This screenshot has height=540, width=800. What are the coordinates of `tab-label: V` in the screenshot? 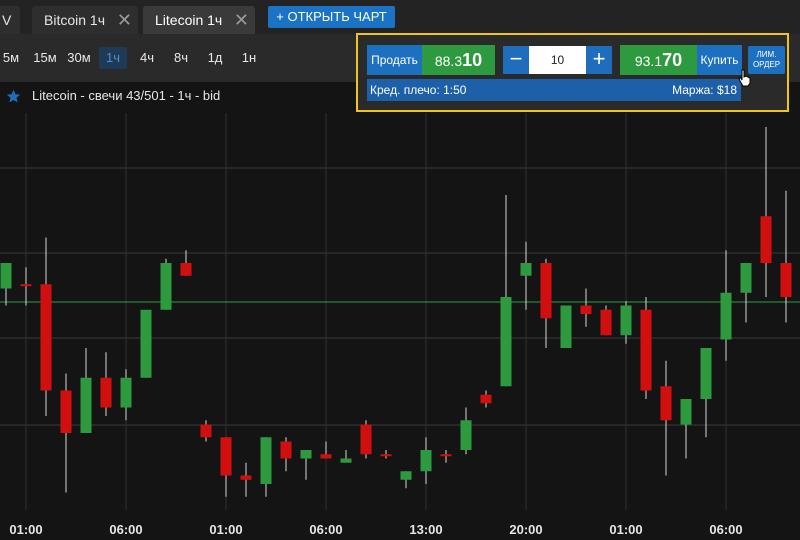 It's located at (7, 20).